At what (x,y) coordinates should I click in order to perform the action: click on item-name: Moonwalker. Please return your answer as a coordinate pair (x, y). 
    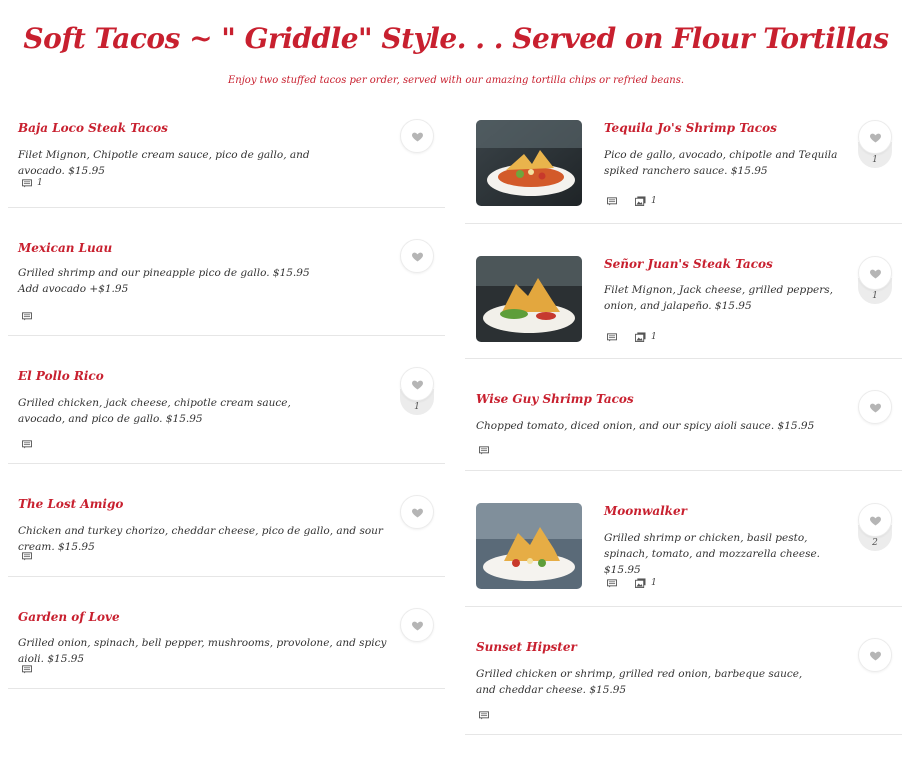
    Looking at the image, I should click on (645, 511).